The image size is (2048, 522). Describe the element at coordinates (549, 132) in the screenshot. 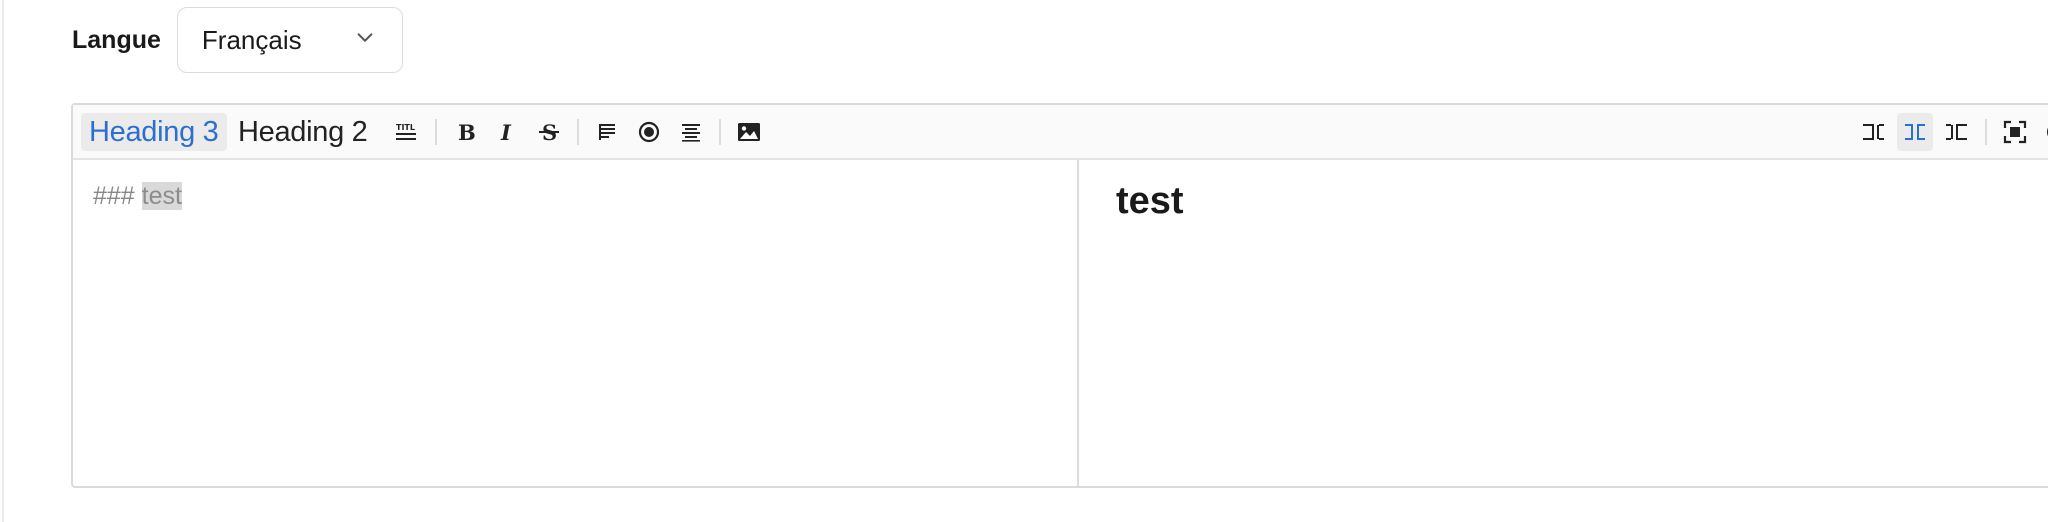

I see `strikethrough-icon: S` at that location.